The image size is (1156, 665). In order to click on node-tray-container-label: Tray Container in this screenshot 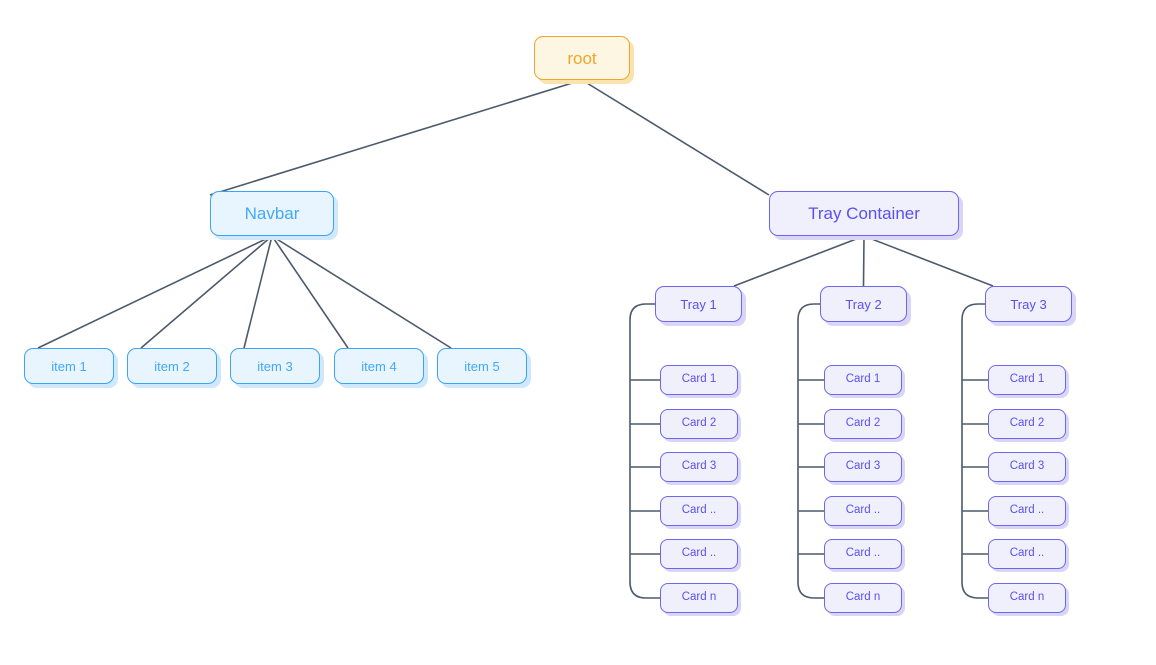, I will do `click(864, 213)`.